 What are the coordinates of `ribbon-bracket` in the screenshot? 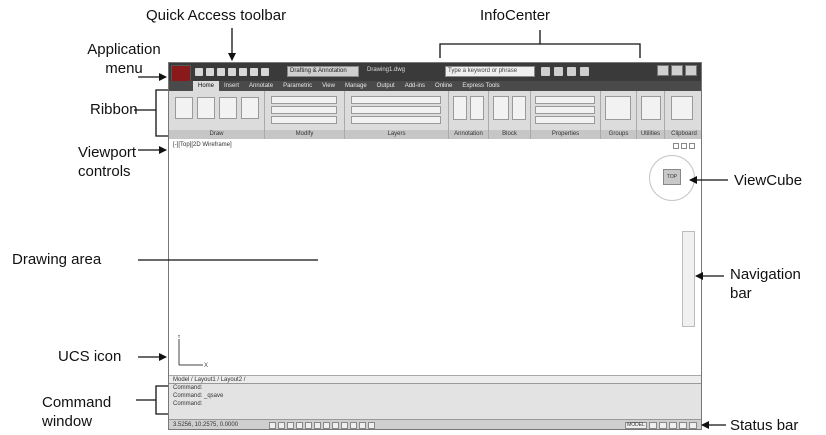 It's located at (161, 113).